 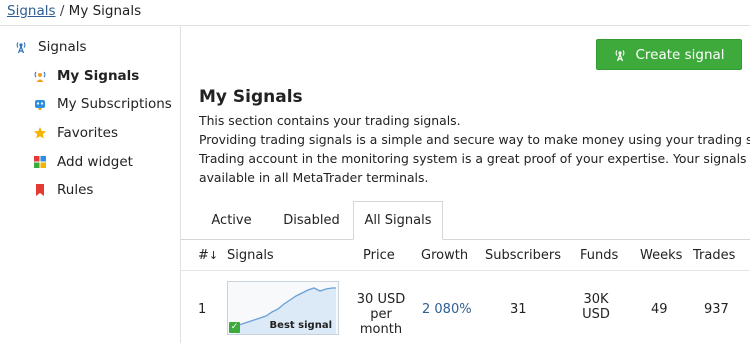 What do you see at coordinates (234, 327) in the screenshot?
I see `check-icon: ✓` at bounding box center [234, 327].